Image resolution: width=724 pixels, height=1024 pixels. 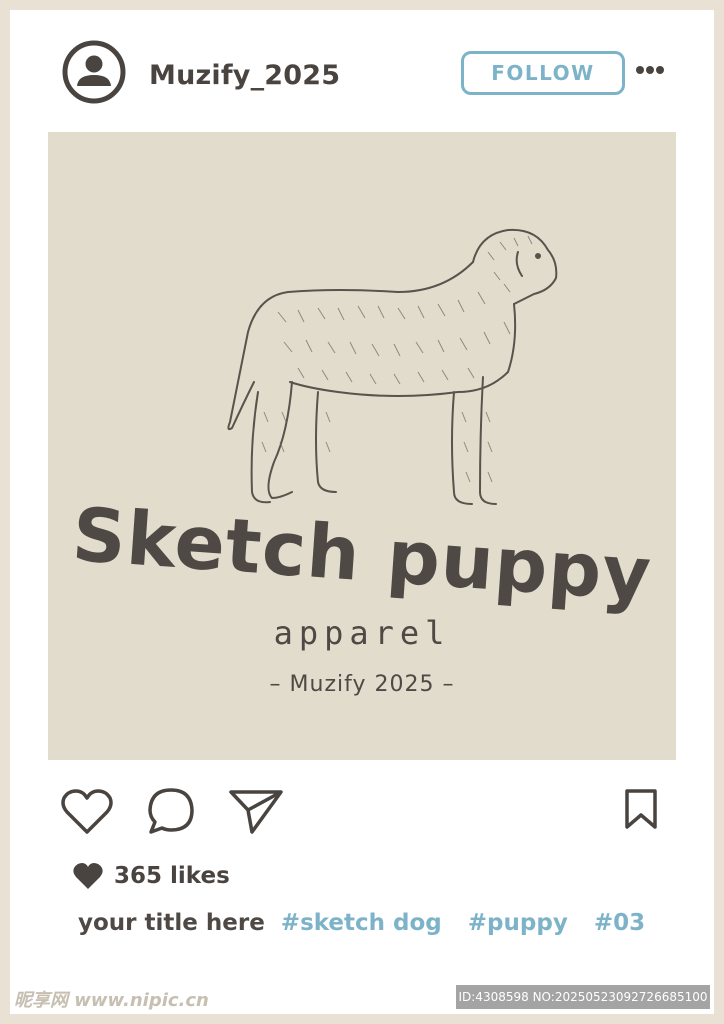 I want to click on save-button, so click(x=641, y=811).